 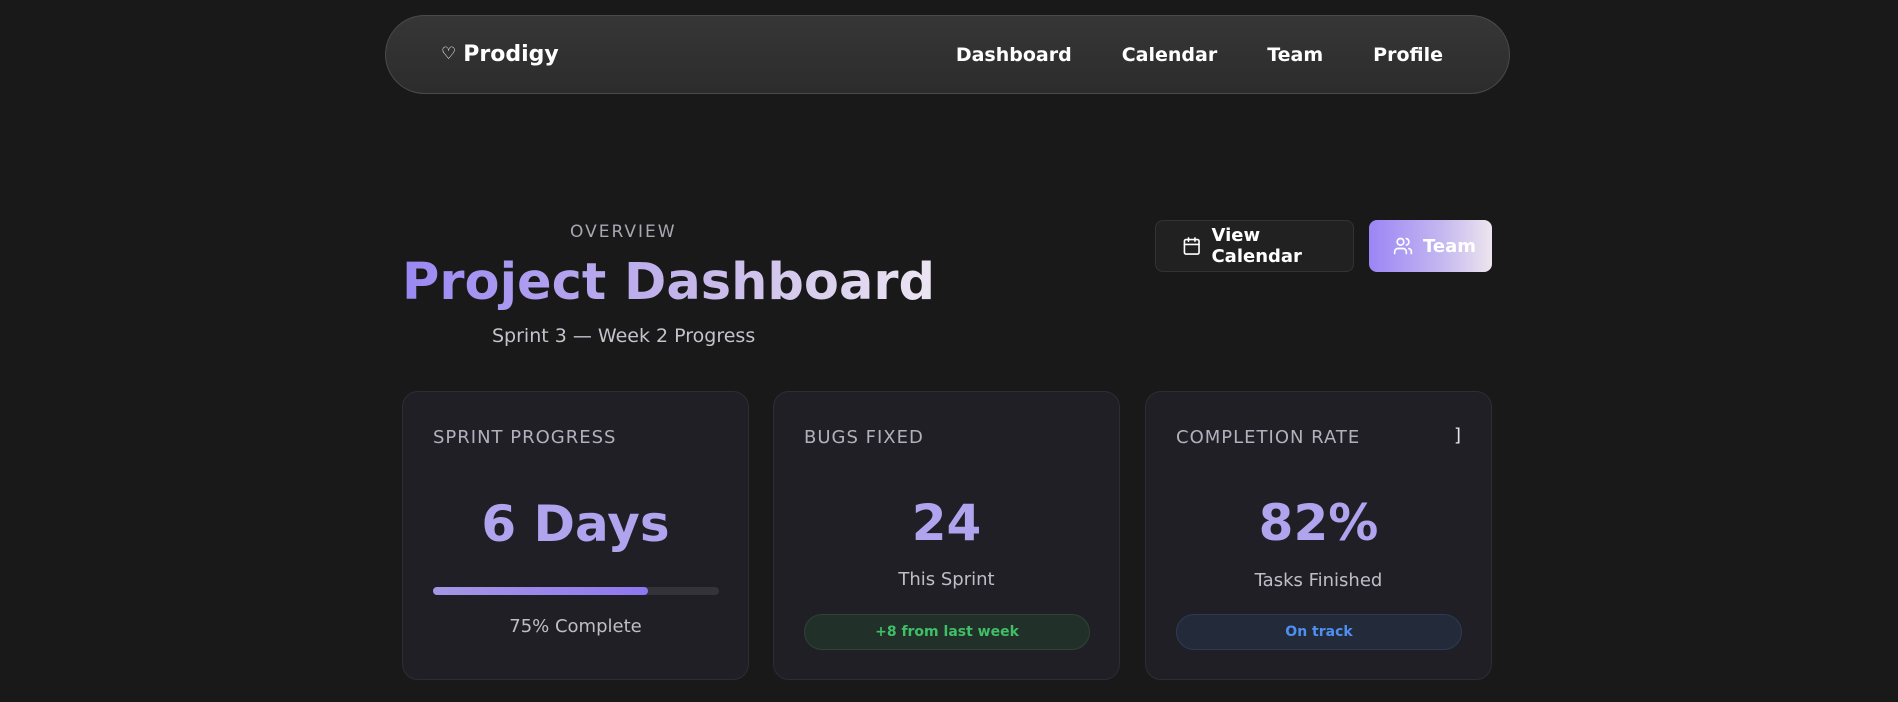 I want to click on progress-bar, so click(x=576, y=591).